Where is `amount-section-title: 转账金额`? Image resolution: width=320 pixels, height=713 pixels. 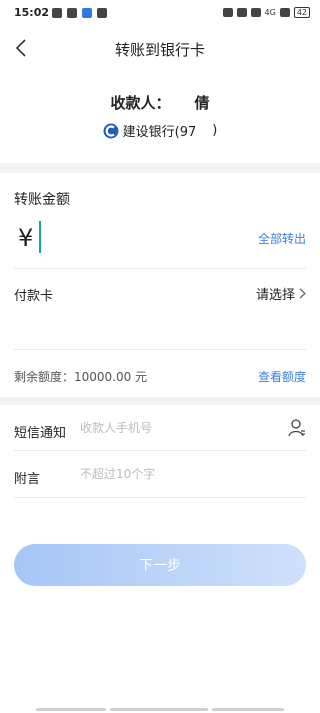 amount-section-title: 转账金额 is located at coordinates (42, 200).